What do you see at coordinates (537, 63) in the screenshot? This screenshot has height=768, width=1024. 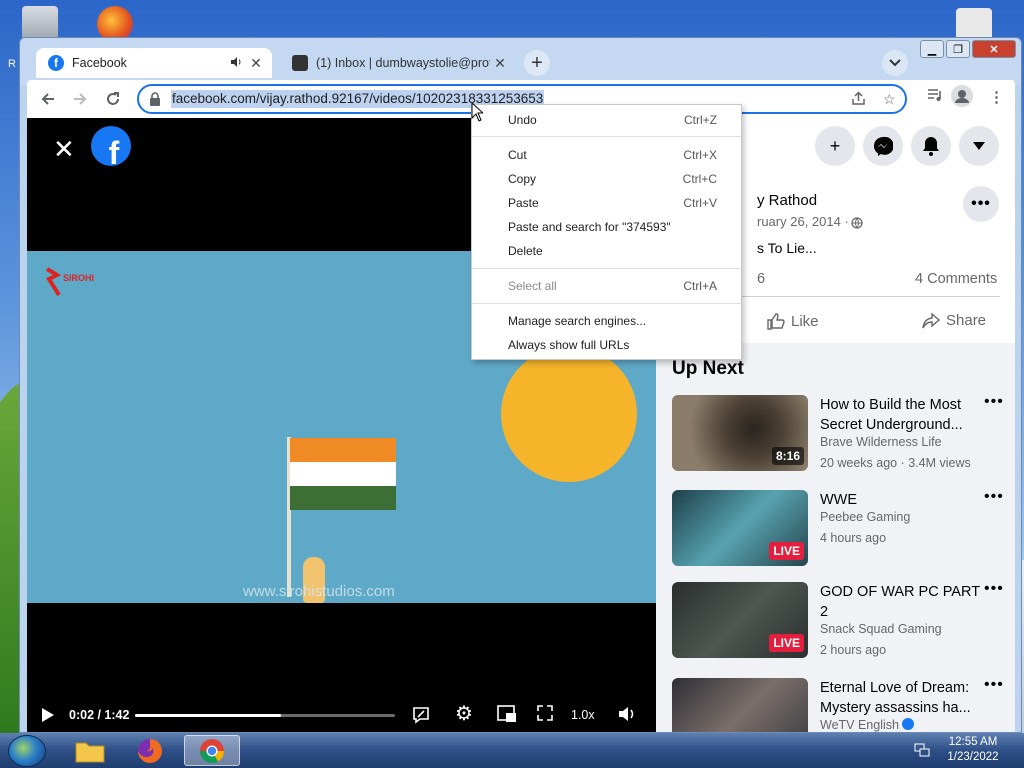 I see `new-tab-button: +` at bounding box center [537, 63].